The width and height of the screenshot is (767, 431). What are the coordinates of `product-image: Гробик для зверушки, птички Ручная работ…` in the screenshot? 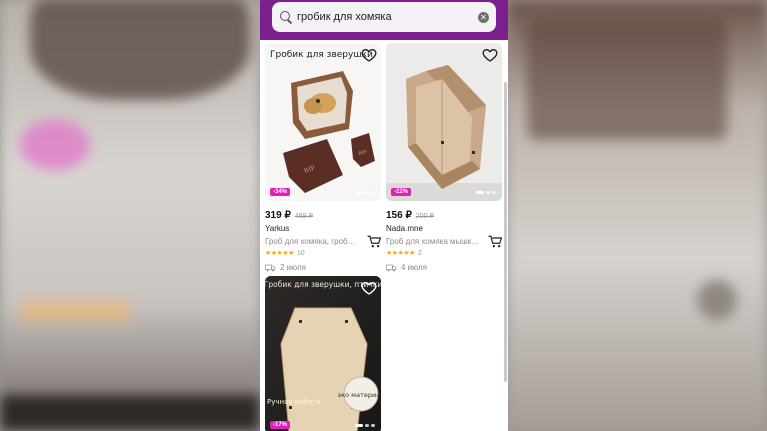 It's located at (323, 353).